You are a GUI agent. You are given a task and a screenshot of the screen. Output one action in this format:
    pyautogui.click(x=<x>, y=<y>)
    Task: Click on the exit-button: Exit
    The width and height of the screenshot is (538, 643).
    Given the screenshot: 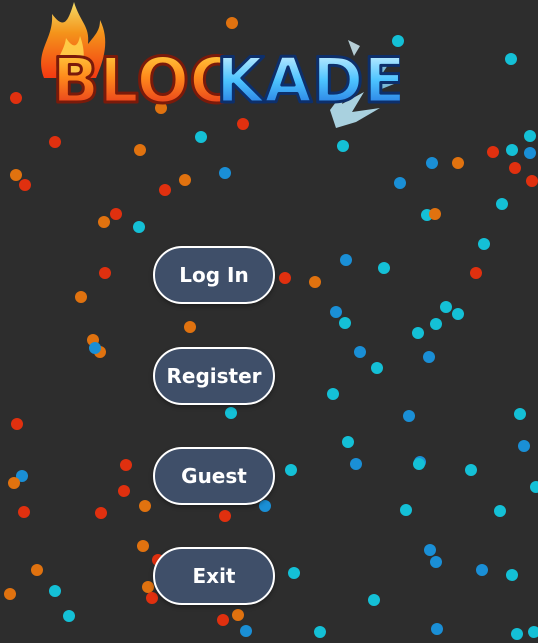 What is the action you would take?
    pyautogui.click(x=214, y=576)
    